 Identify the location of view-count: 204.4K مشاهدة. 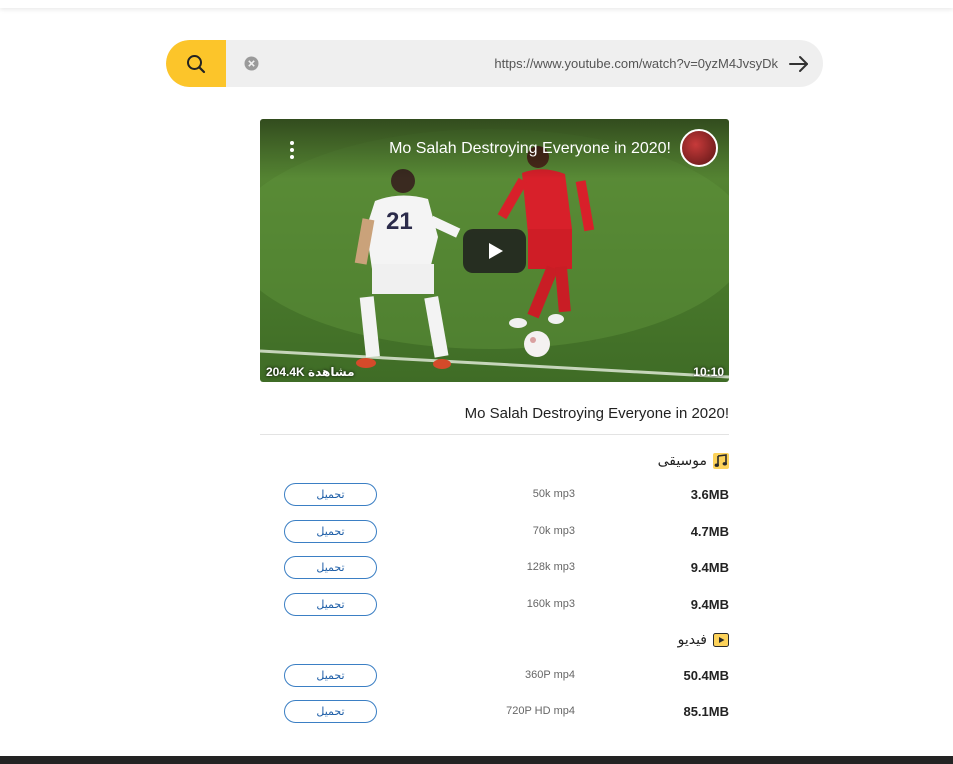
(310, 372).